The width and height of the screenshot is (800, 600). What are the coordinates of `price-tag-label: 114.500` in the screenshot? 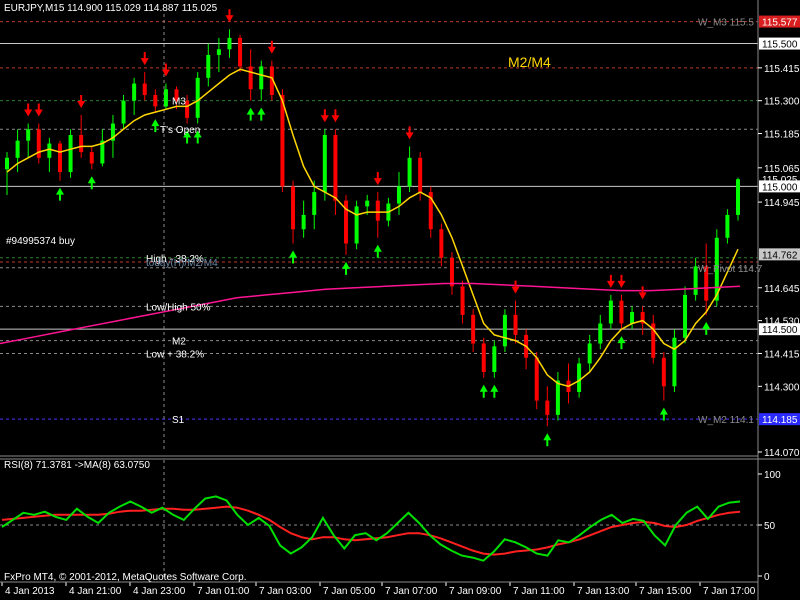 It's located at (780, 330).